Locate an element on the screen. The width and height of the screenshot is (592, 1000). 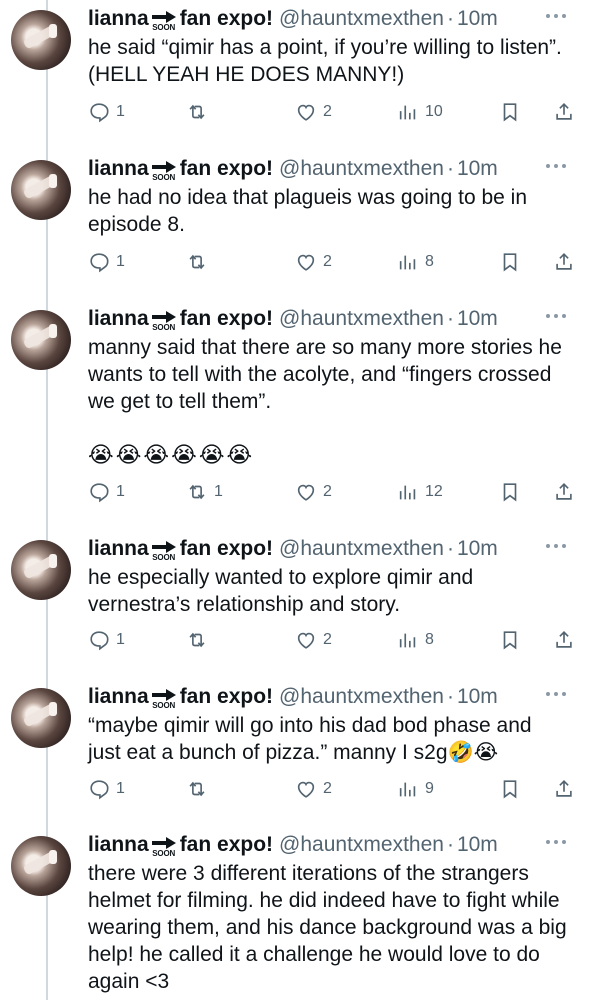
retweet-button: 1 is located at coordinates (204, 492).